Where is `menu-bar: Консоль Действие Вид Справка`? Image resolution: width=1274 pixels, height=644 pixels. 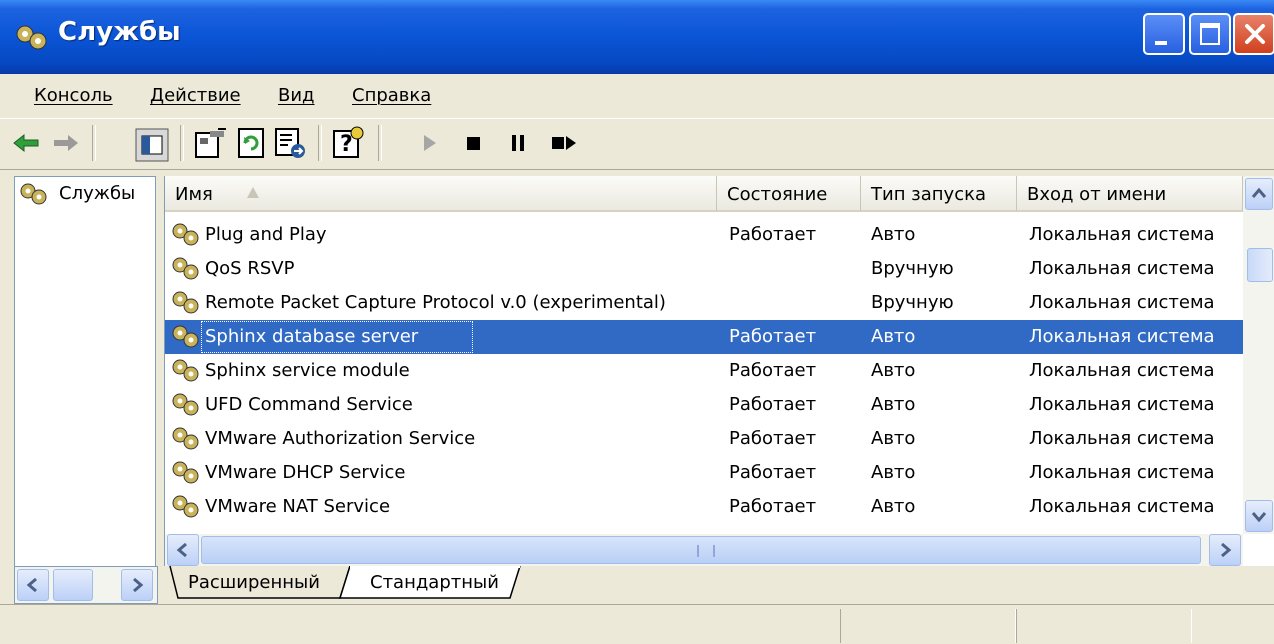
menu-bar: Консоль Действие Вид Справка is located at coordinates (637, 96).